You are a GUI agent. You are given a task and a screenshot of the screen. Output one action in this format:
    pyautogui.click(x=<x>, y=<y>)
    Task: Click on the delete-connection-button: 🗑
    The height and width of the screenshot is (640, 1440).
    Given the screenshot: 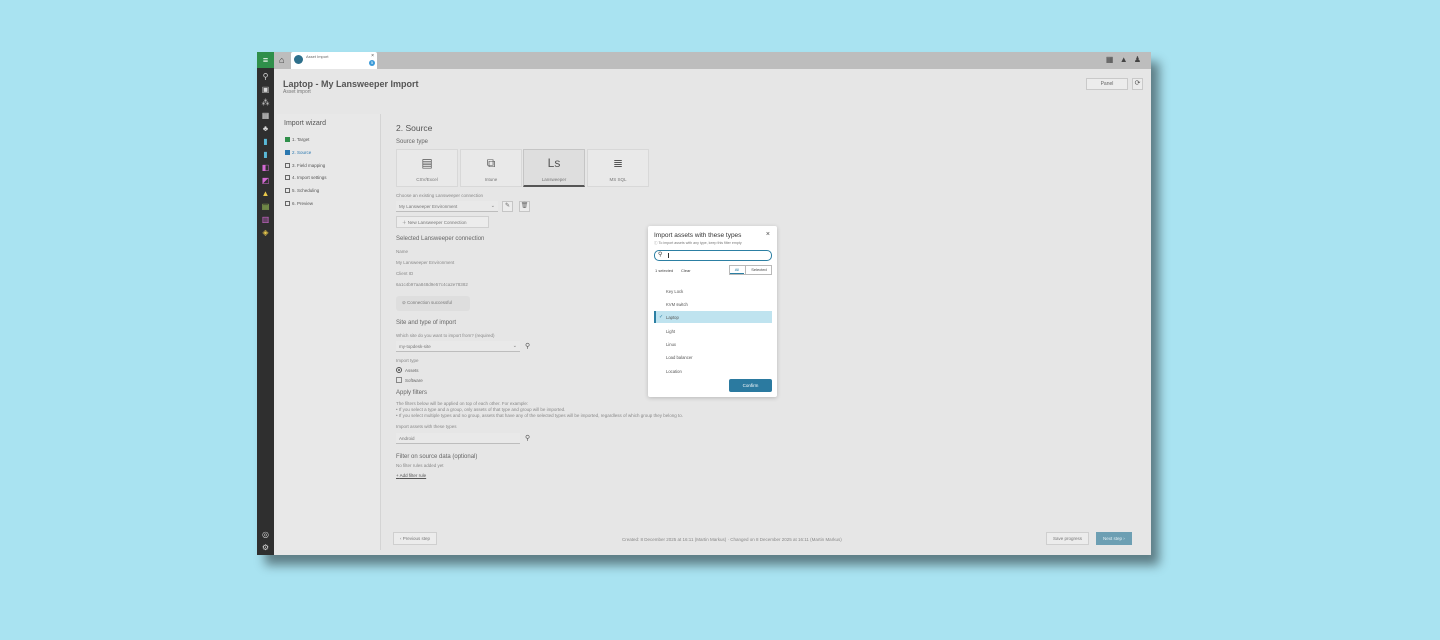 What is the action you would take?
    pyautogui.click(x=524, y=206)
    